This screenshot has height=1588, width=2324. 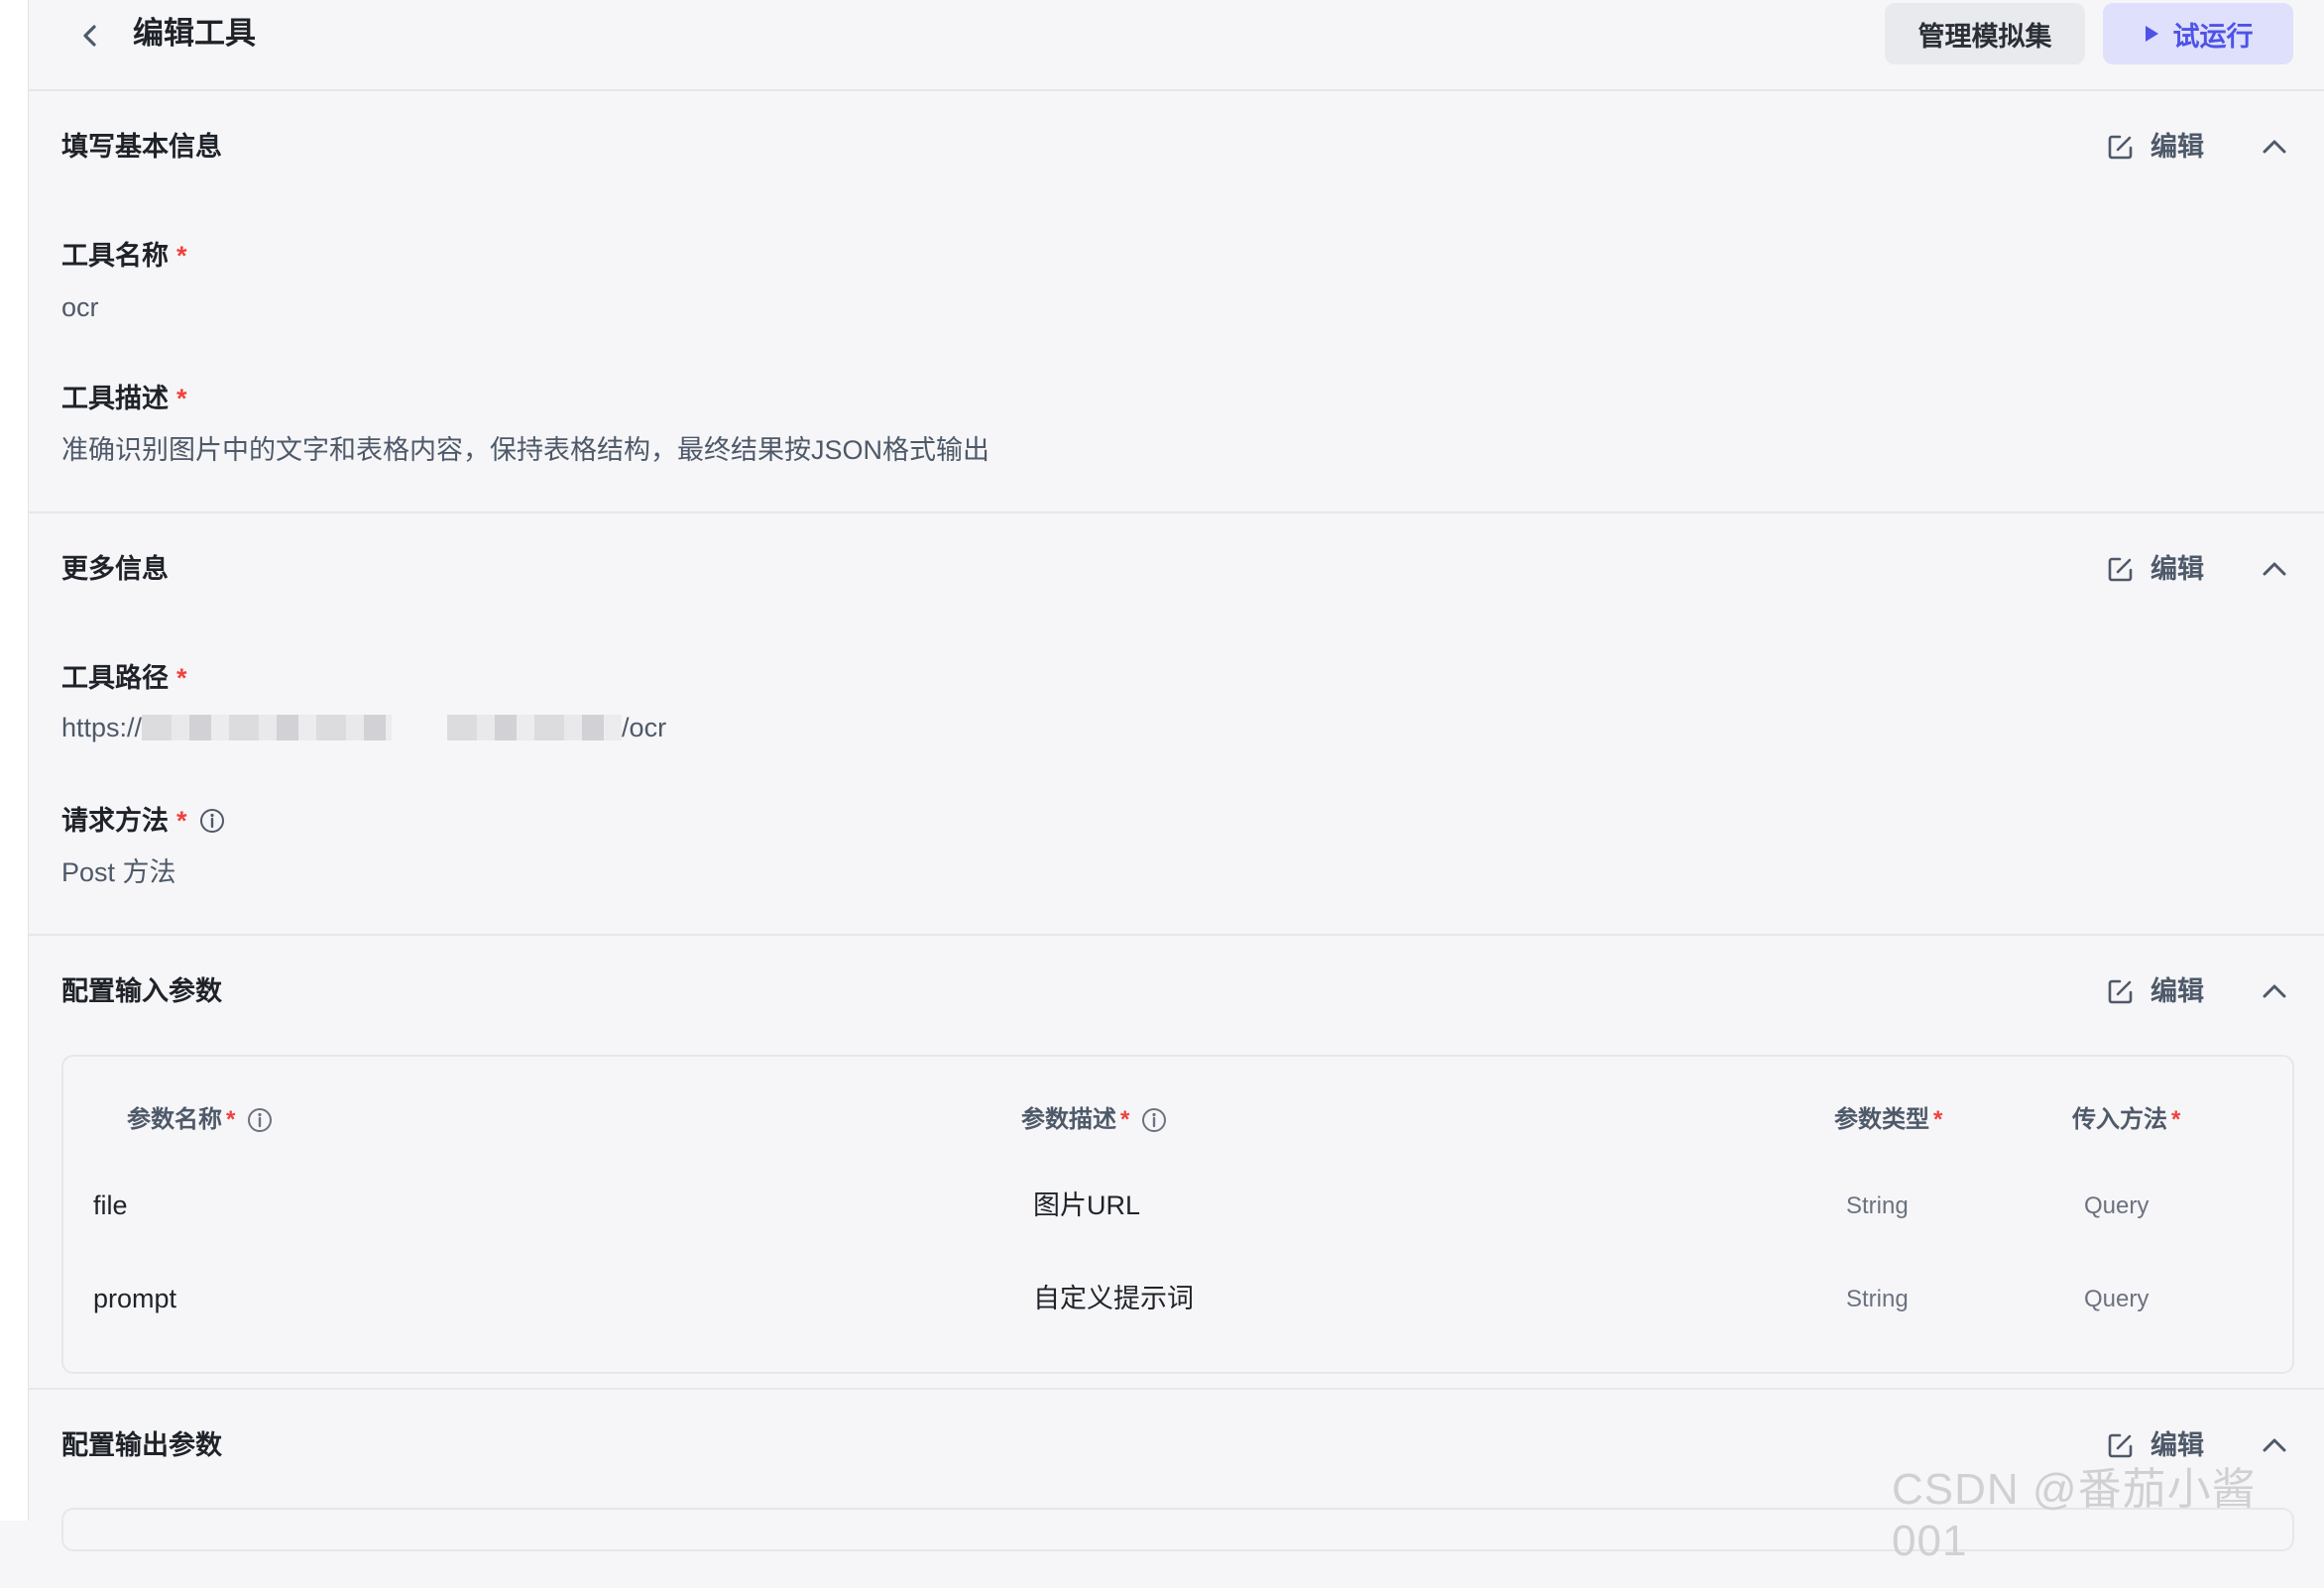 I want to click on left-rail, so click(x=14, y=760).